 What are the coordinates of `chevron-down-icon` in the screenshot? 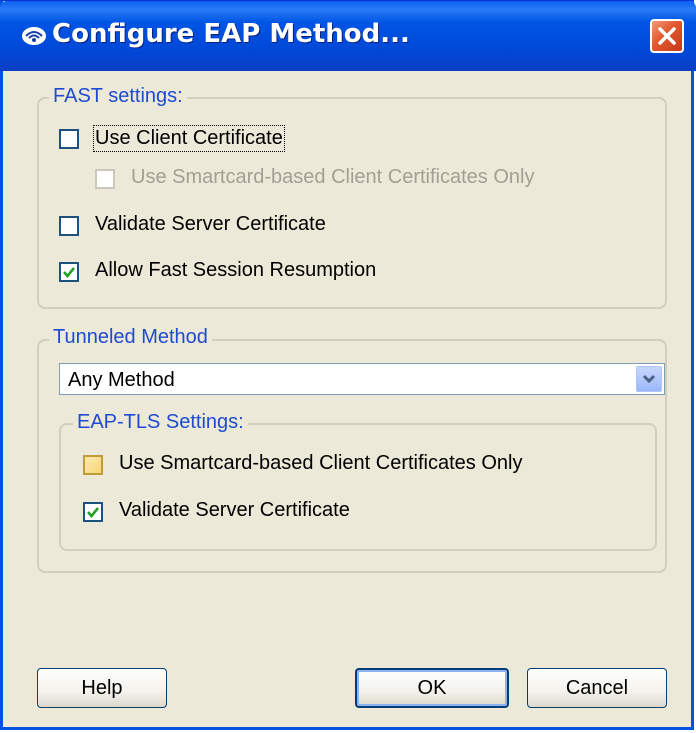 It's located at (649, 379).